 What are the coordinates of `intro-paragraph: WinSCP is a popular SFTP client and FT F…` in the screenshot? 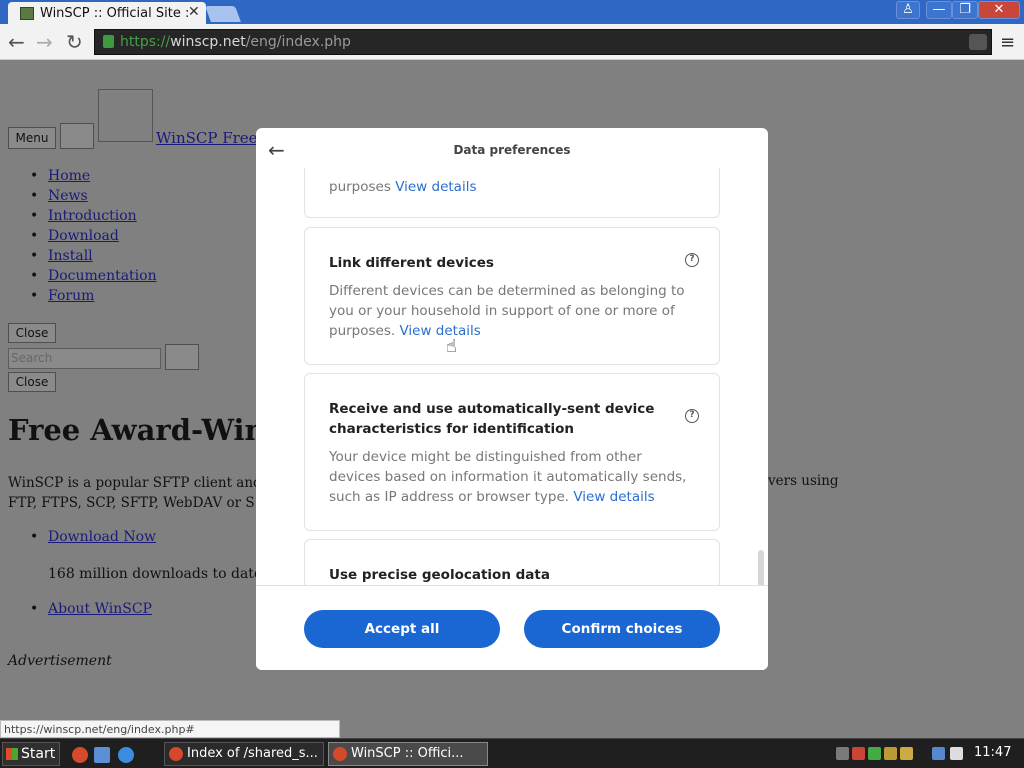 It's located at (146, 493).